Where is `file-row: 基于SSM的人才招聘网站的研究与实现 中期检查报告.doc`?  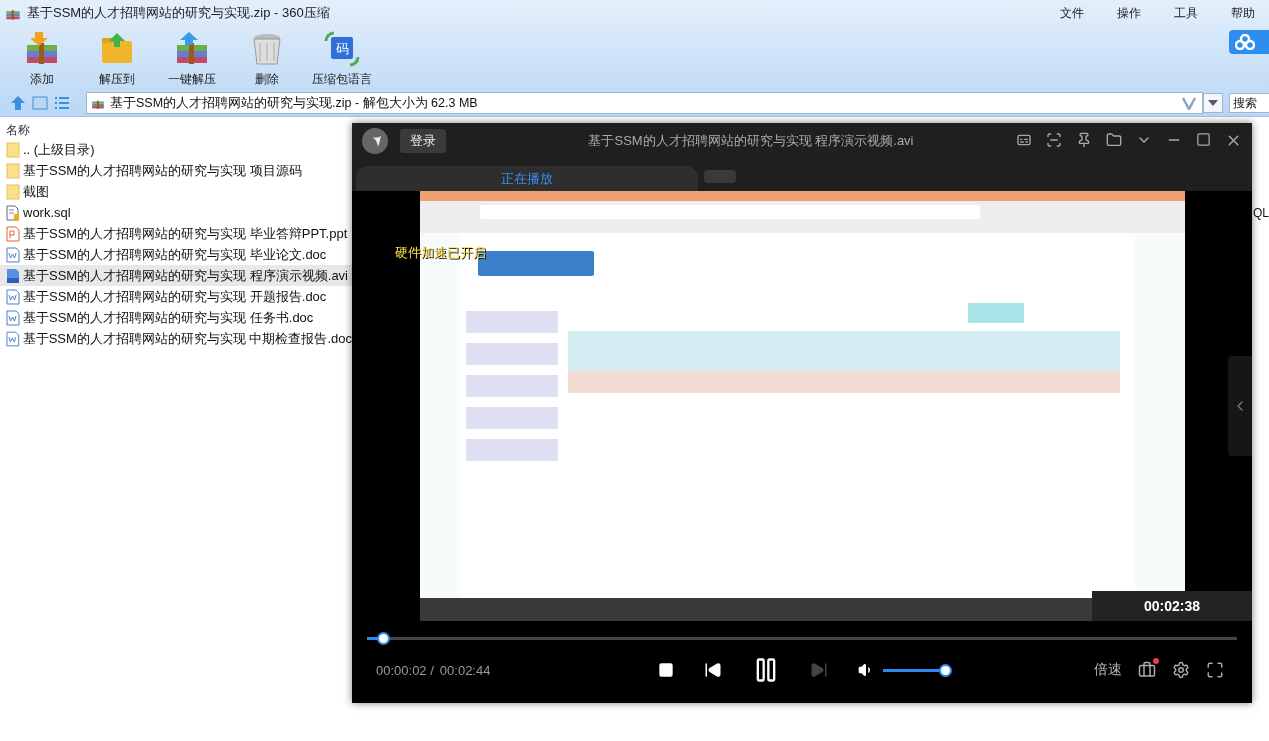 file-row: 基于SSM的人才招聘网站的研究与实现 中期检查报告.doc is located at coordinates (176, 338).